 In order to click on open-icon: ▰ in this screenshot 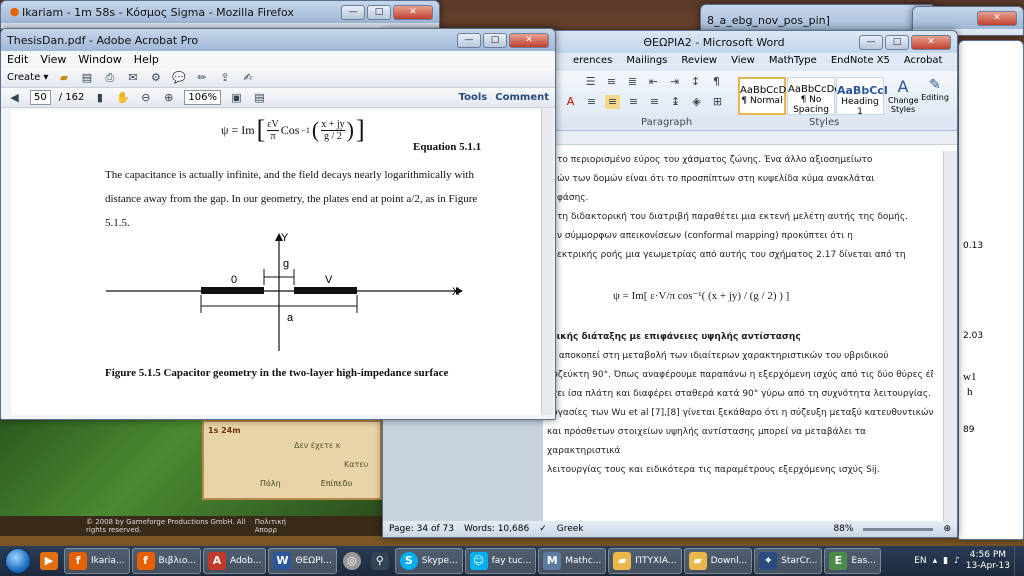, I will do `click(63, 78)`.